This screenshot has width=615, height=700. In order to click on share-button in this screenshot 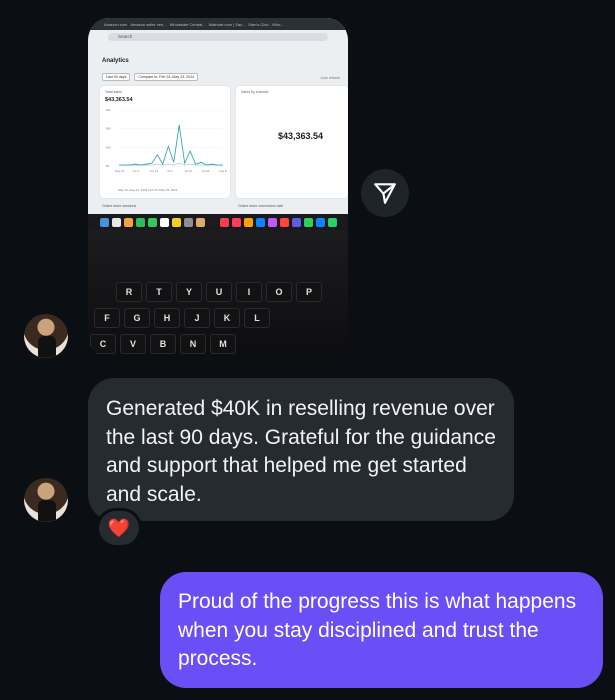, I will do `click(385, 193)`.